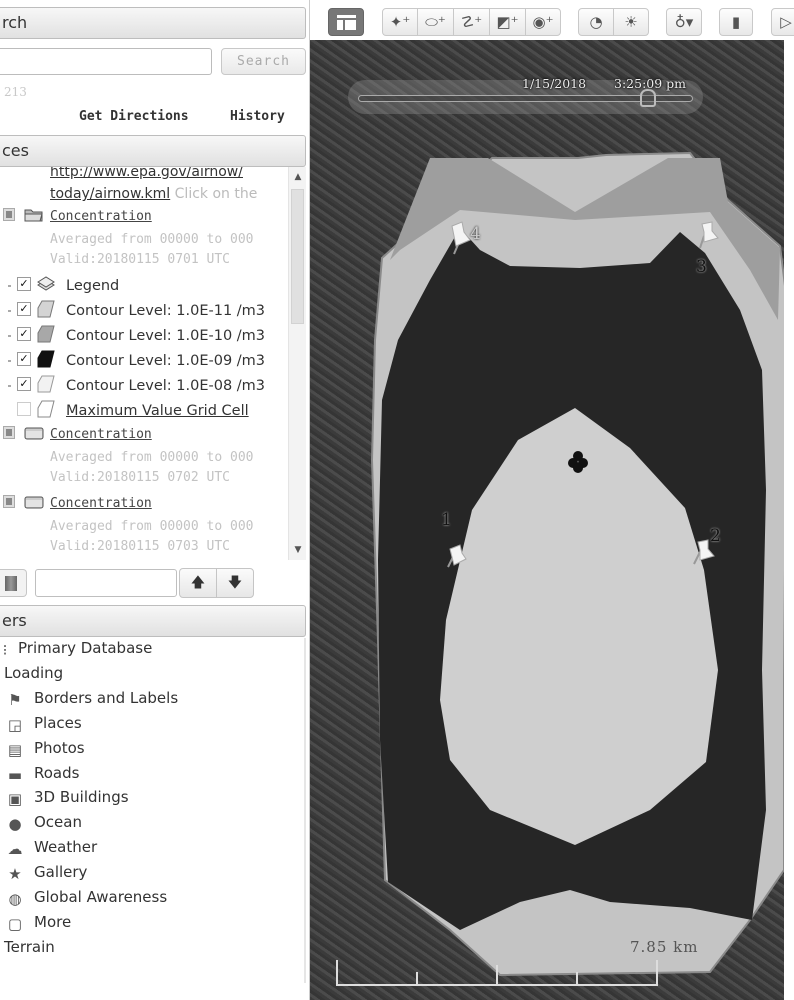  Describe the element at coordinates (24, 309) in the screenshot. I see `contour-1e-11-checkbox: ✓` at that location.